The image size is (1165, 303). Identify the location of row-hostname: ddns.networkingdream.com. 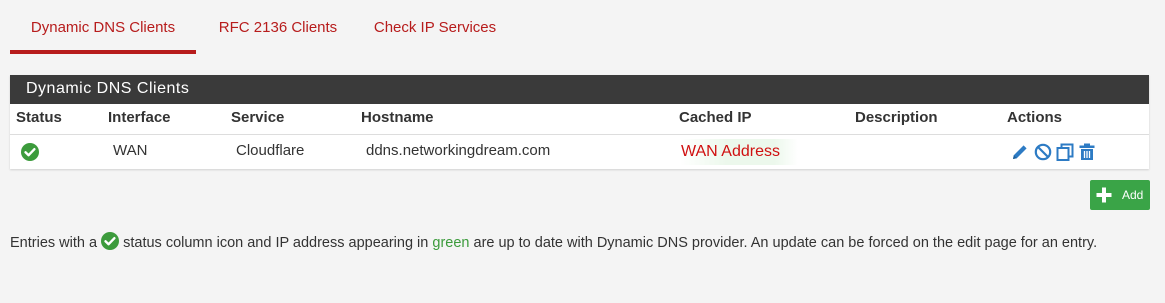
(458, 150).